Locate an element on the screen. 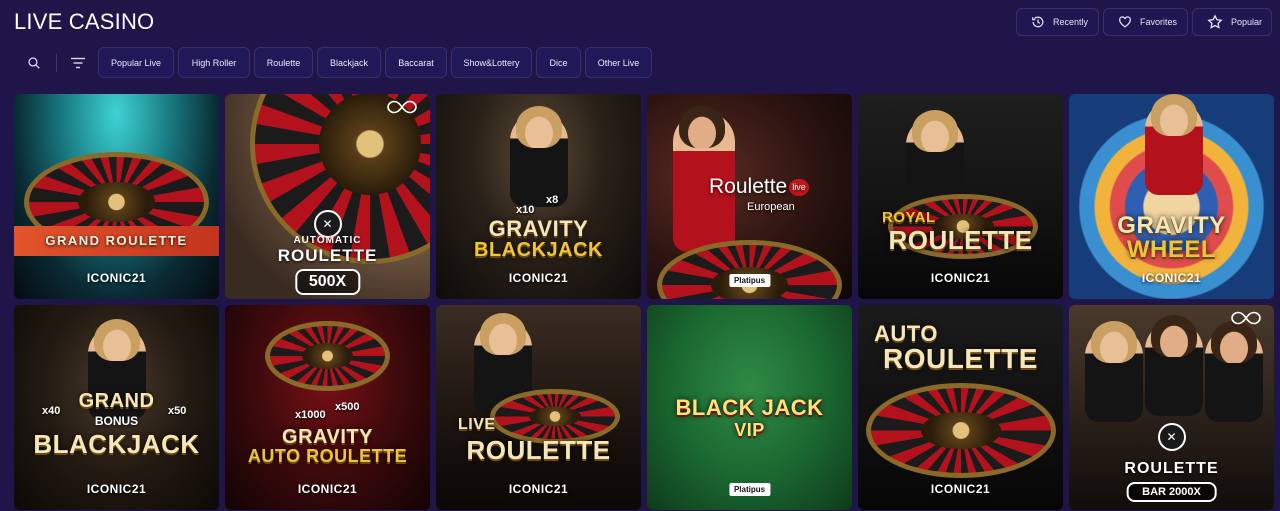 The width and height of the screenshot is (1280, 511). popular-label: Popular is located at coordinates (1247, 22).